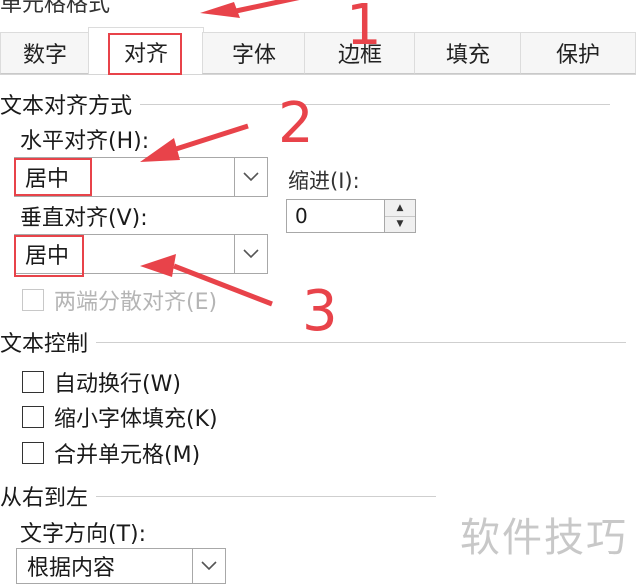 This screenshot has width=636, height=584. Describe the element at coordinates (544, 538) in the screenshot. I see `watermark: 软件技巧` at that location.